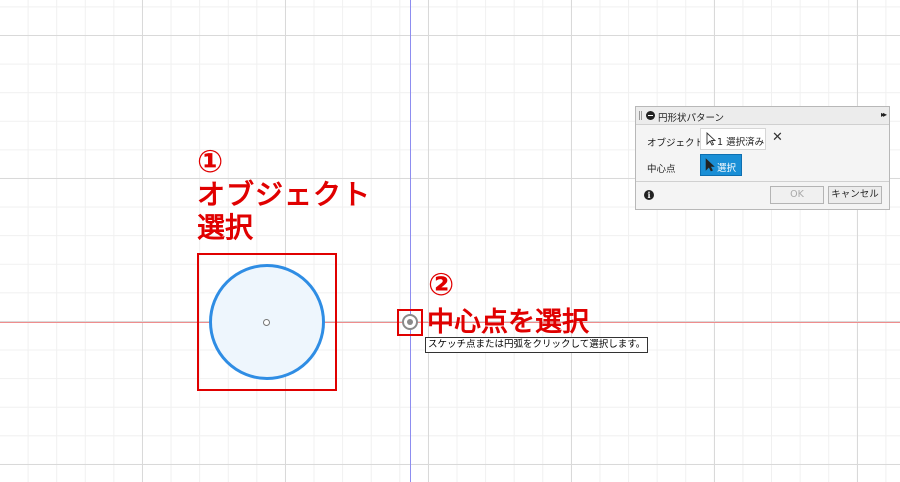 This screenshot has width=900, height=482. I want to click on ok-button: OK, so click(797, 195).